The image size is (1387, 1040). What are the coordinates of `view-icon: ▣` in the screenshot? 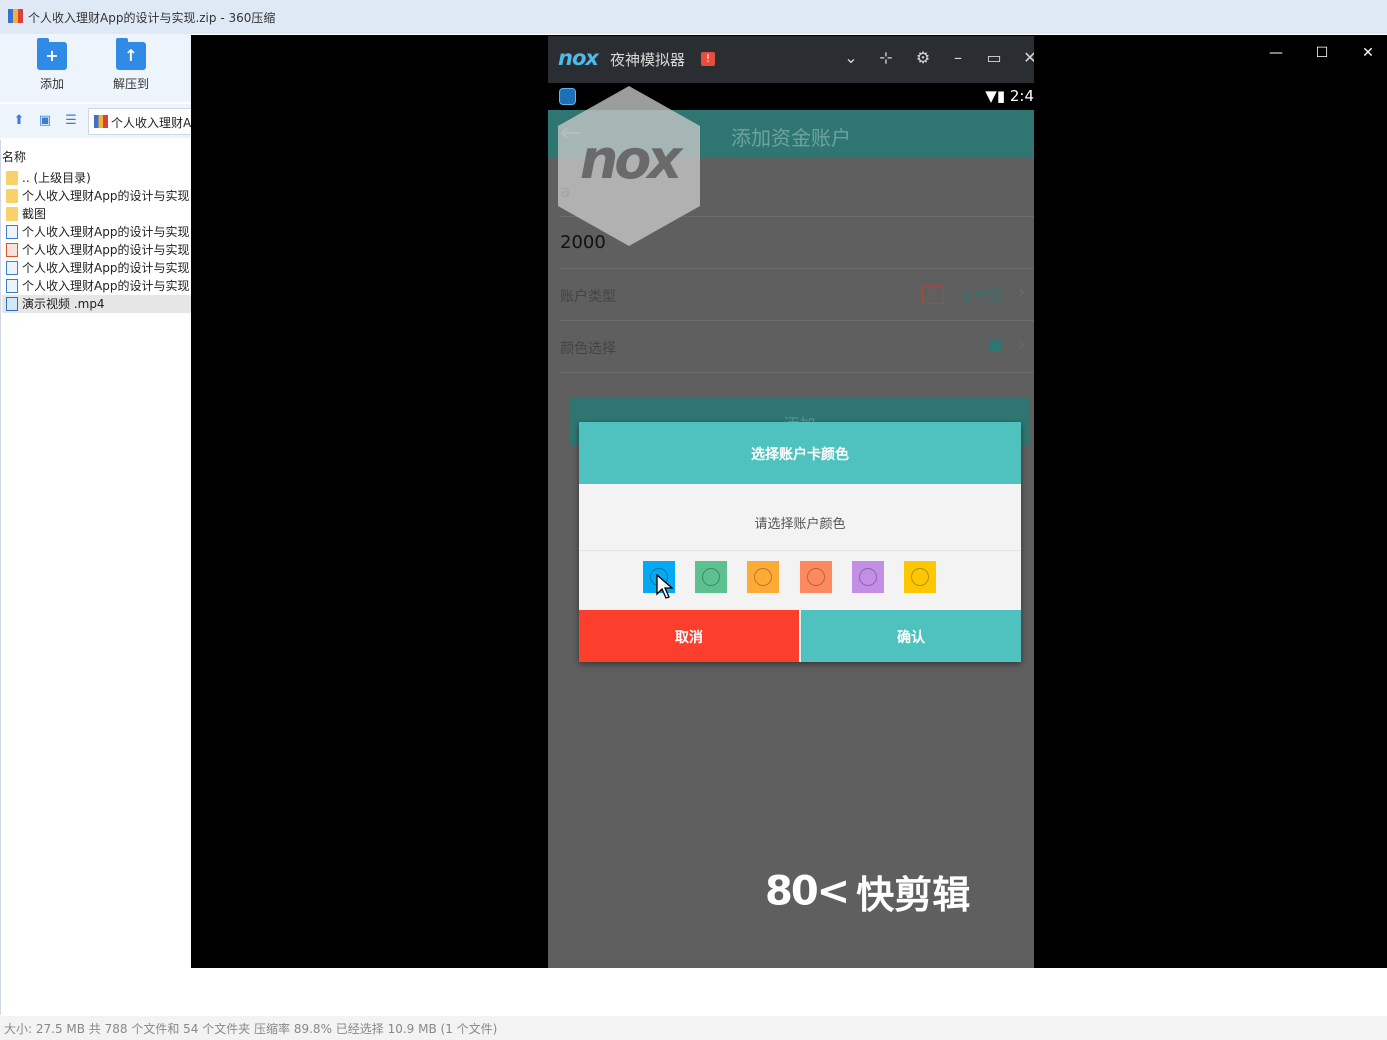 It's located at (45, 121).